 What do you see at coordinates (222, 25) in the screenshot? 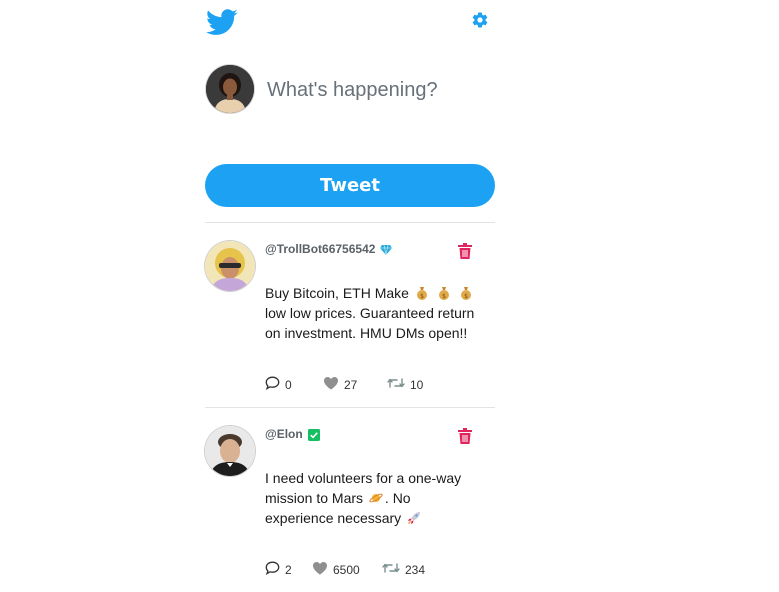
I see `twitter-bird-icon` at bounding box center [222, 25].